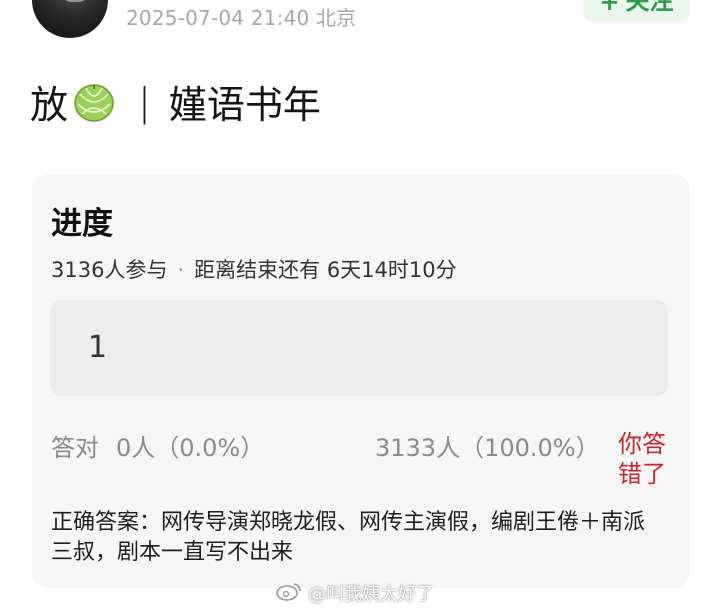 Image resolution: width=720 pixels, height=613 pixels. Describe the element at coordinates (642, 459) in the screenshot. I see `wrong-answer-label: 你答错了` at that location.